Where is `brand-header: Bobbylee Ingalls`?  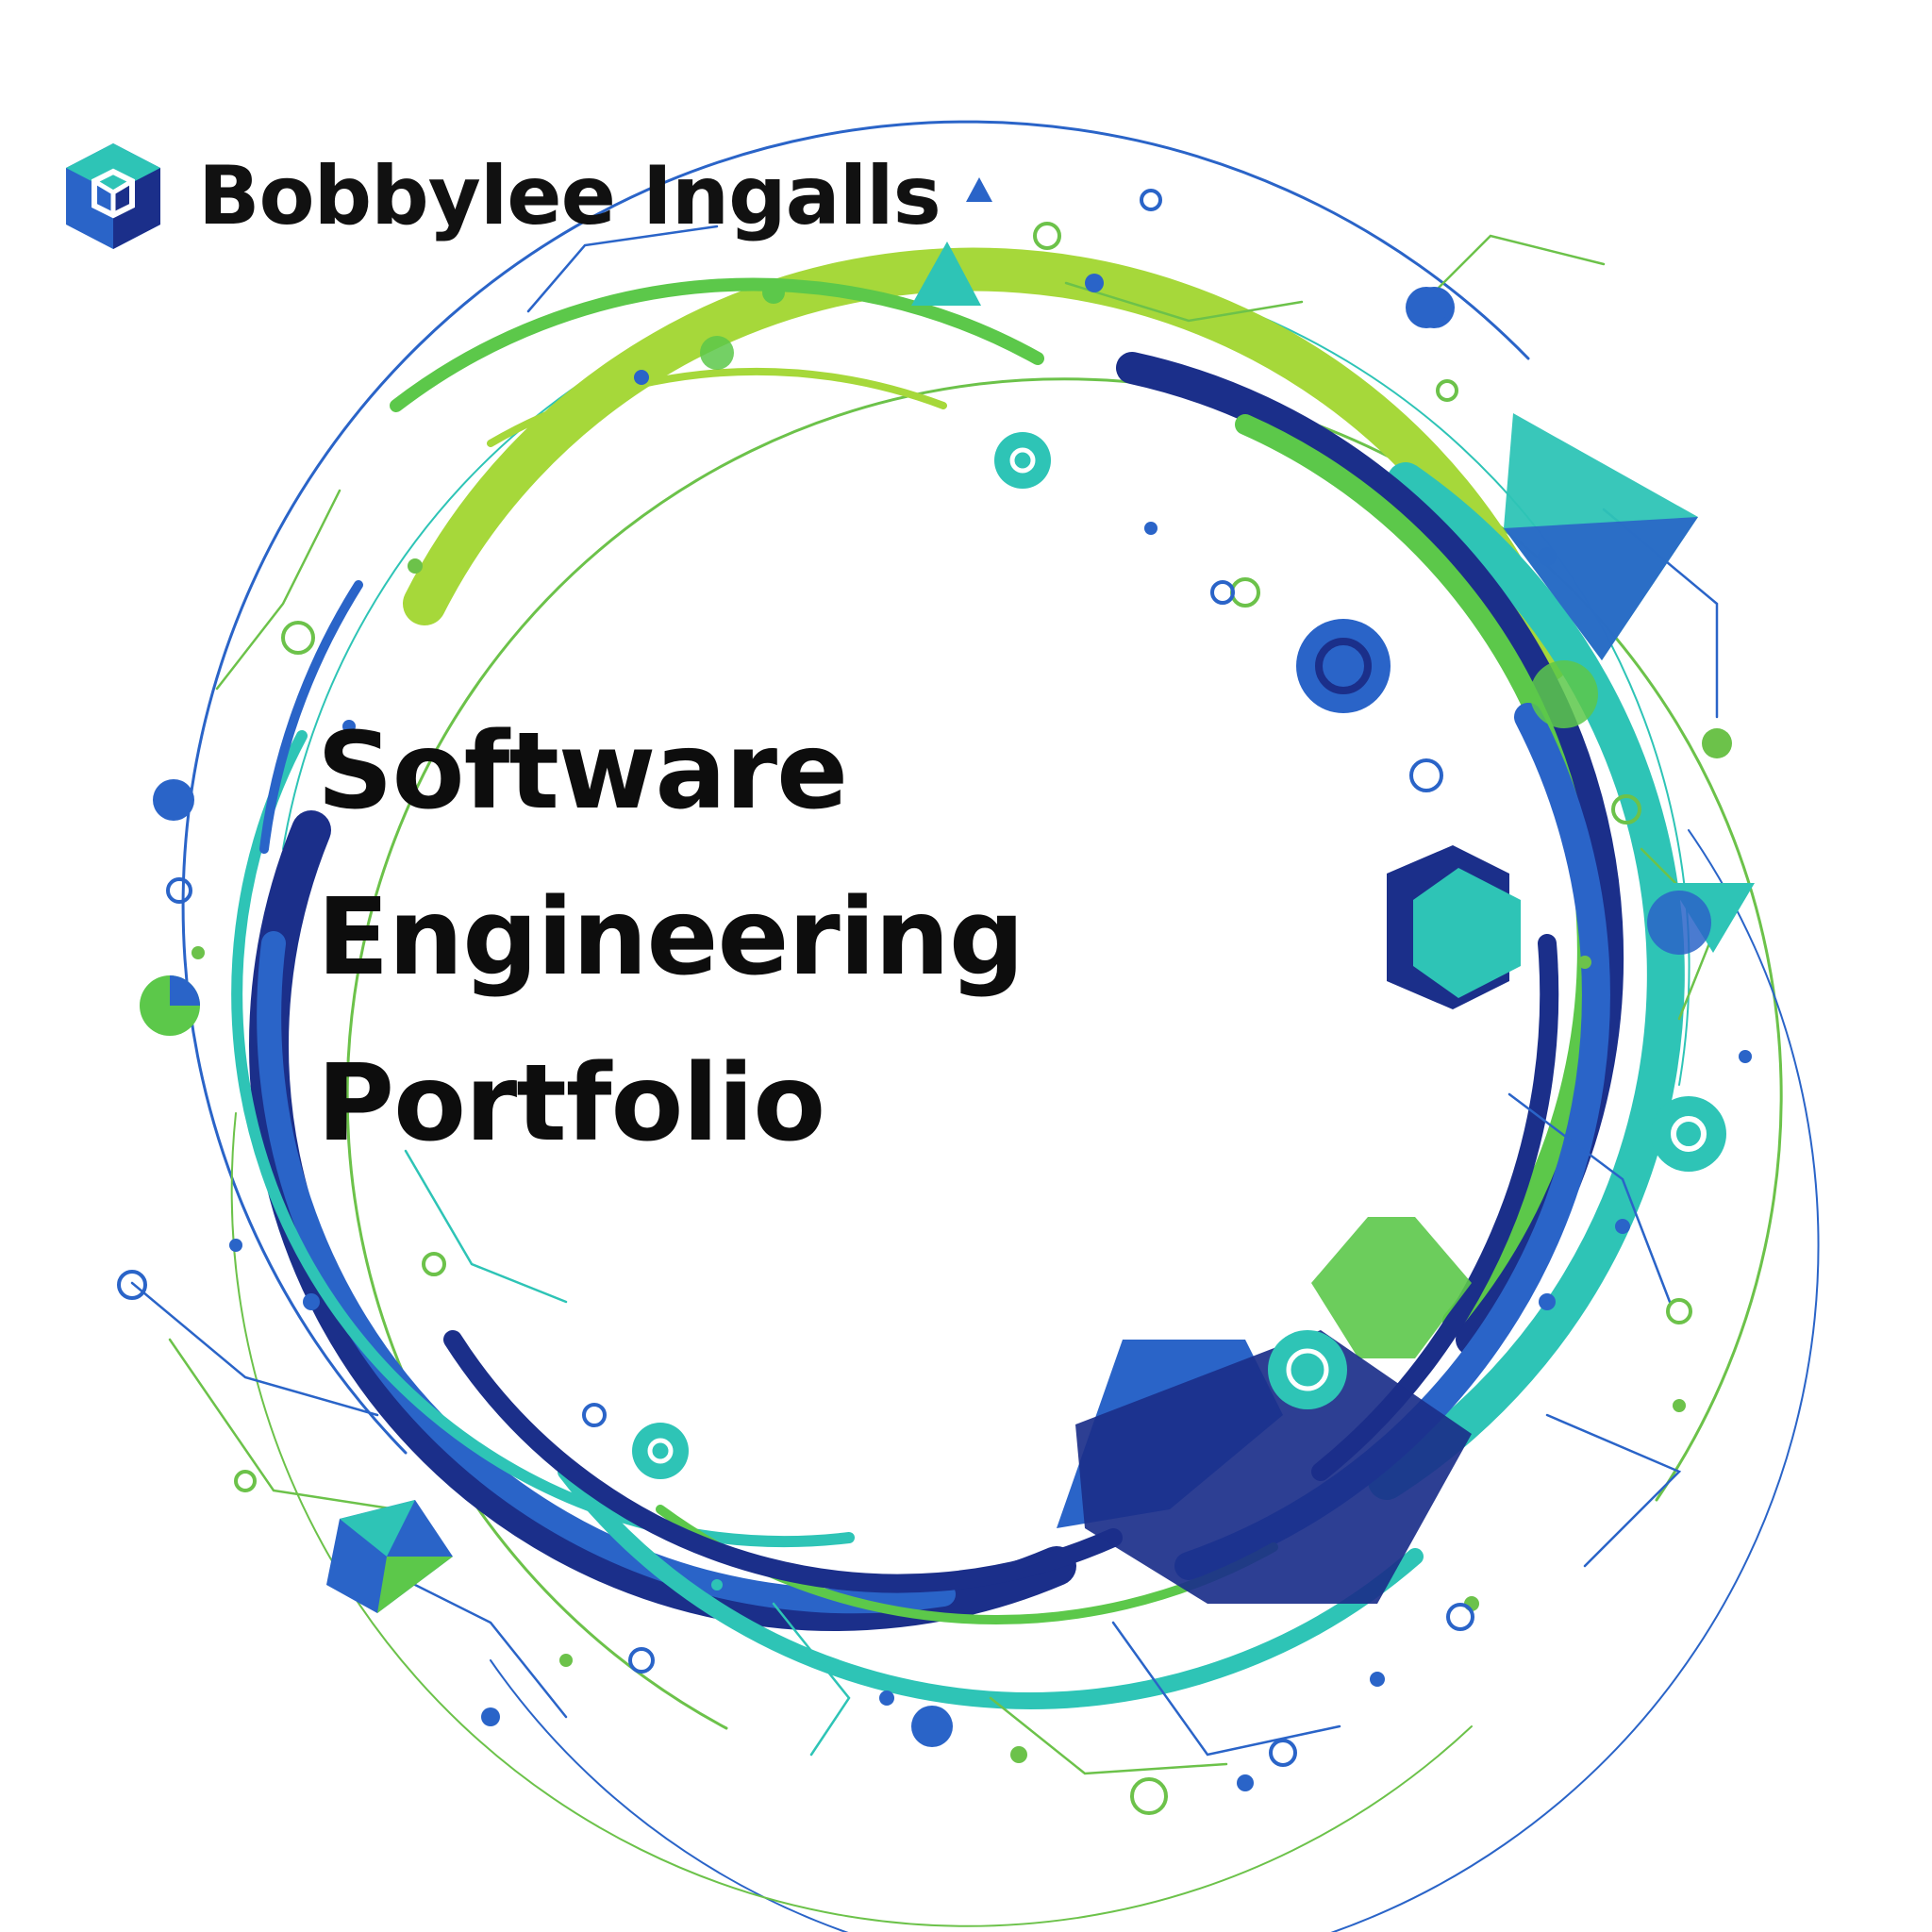
brand-header: Bobbylee Ingalls is located at coordinates (501, 197).